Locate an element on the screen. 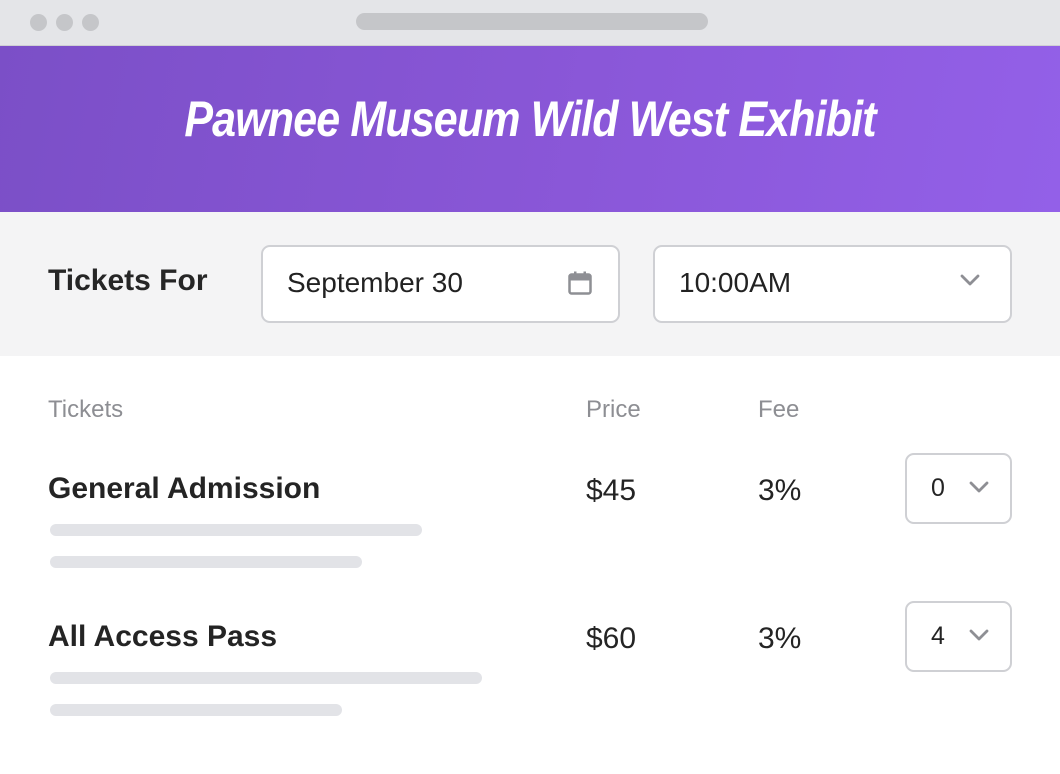  time-value: 10:00AM is located at coordinates (735, 282).